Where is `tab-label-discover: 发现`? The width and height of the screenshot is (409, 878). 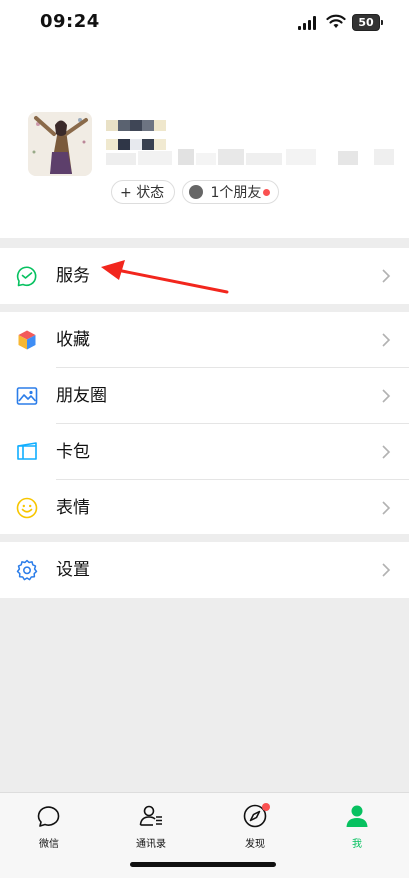
tab-label-discover: 发现 is located at coordinates (255, 844).